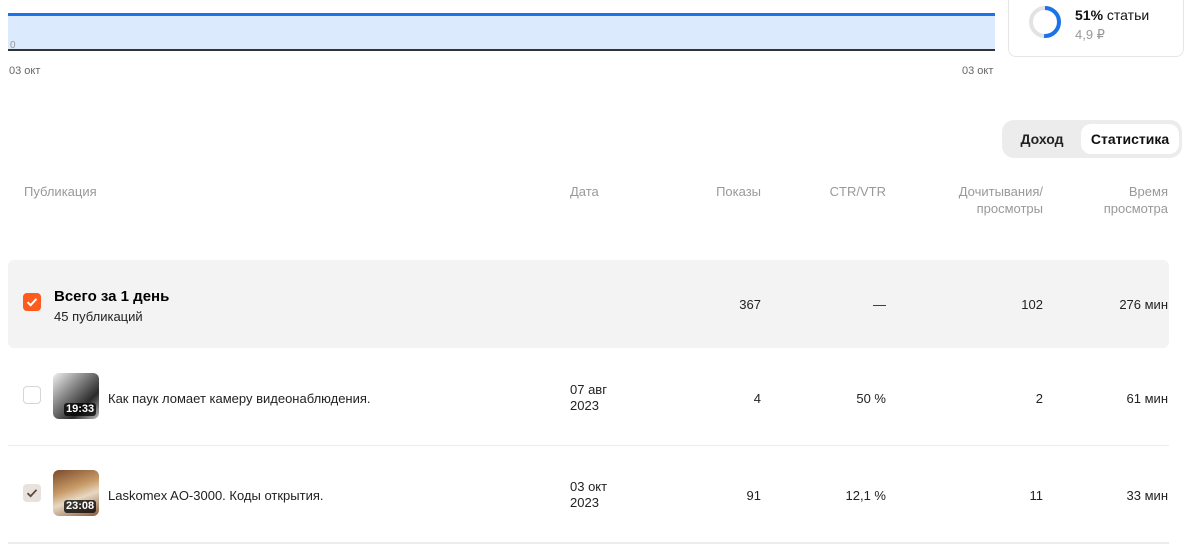 This screenshot has width=1200, height=550. Describe the element at coordinates (865, 495) in the screenshot. I see `row-ctr: 12,1 %` at that location.